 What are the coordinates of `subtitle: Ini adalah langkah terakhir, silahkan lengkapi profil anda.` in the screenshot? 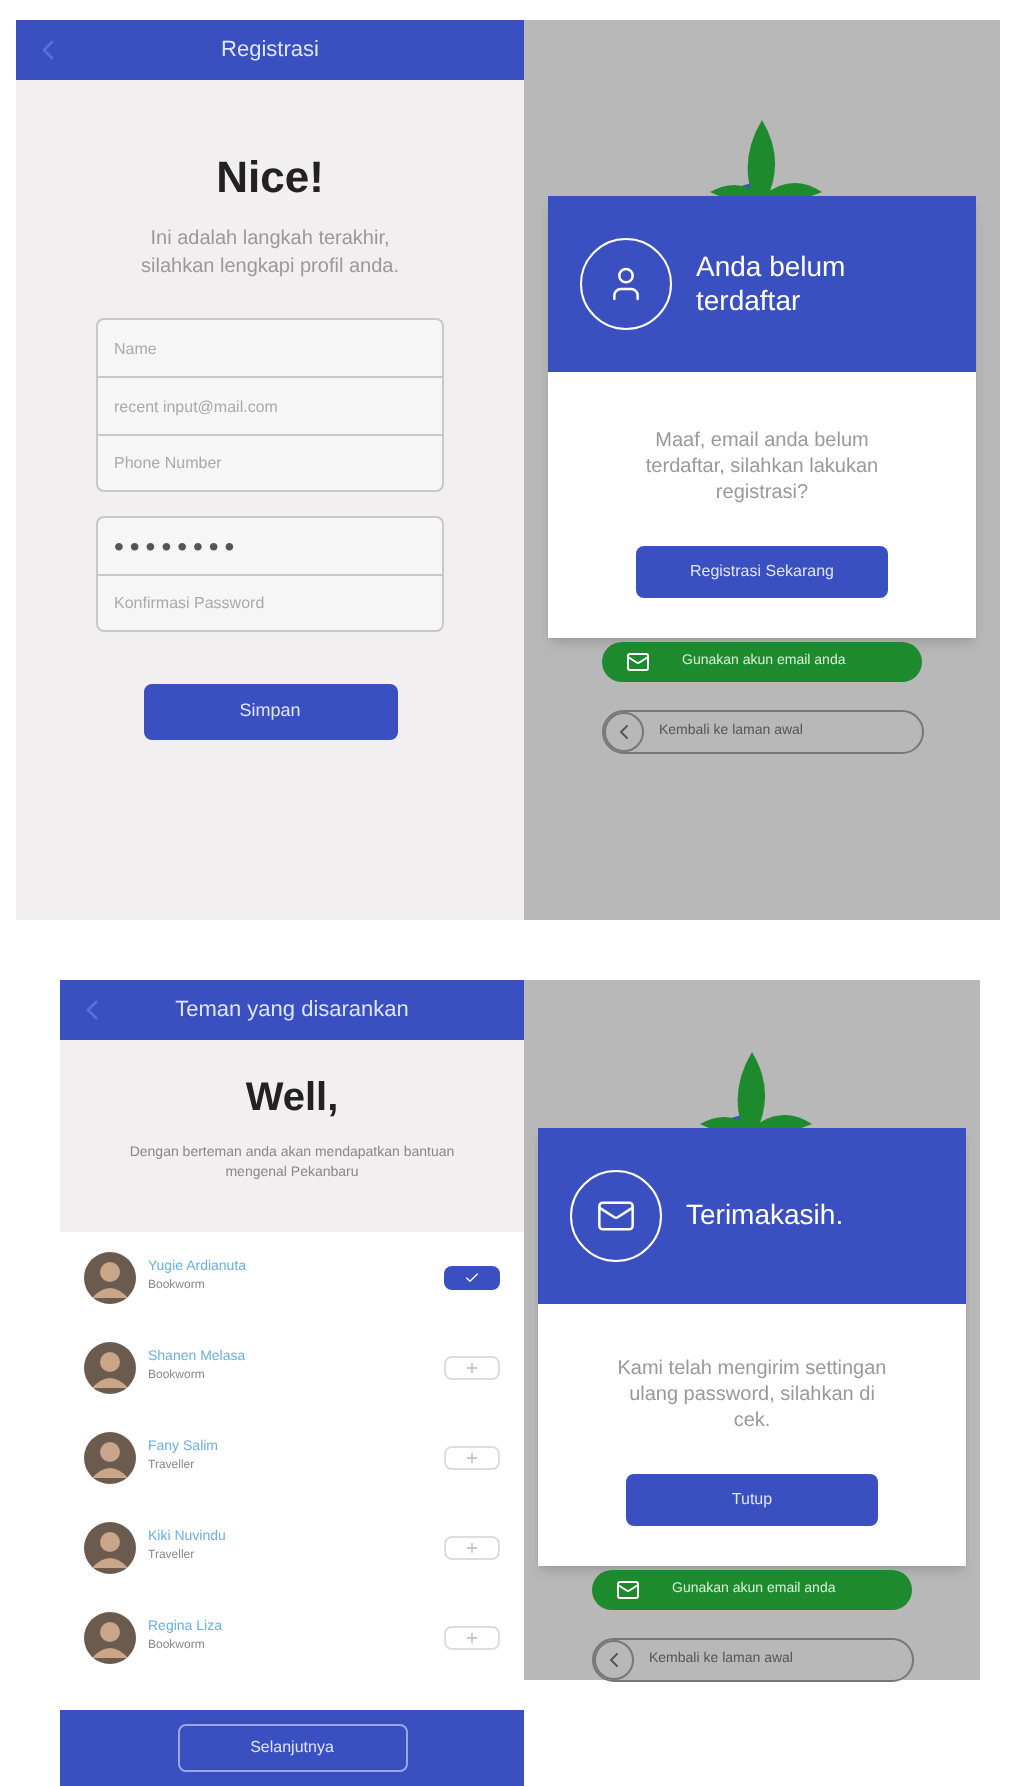 It's located at (270, 254).